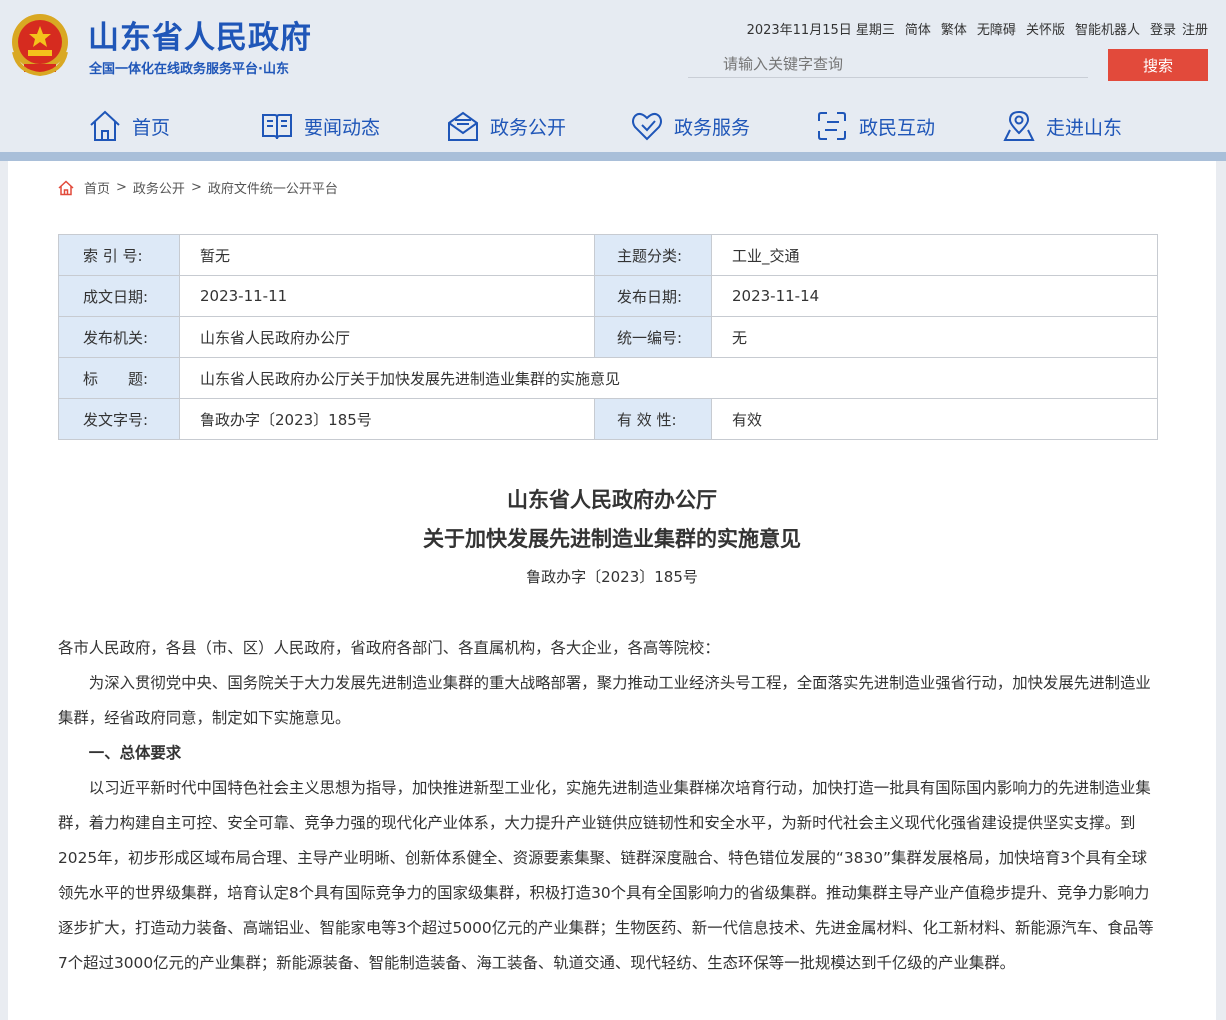 The height and width of the screenshot is (1020, 1226). I want to click on link-robot: 智能机器人, so click(1107, 28).